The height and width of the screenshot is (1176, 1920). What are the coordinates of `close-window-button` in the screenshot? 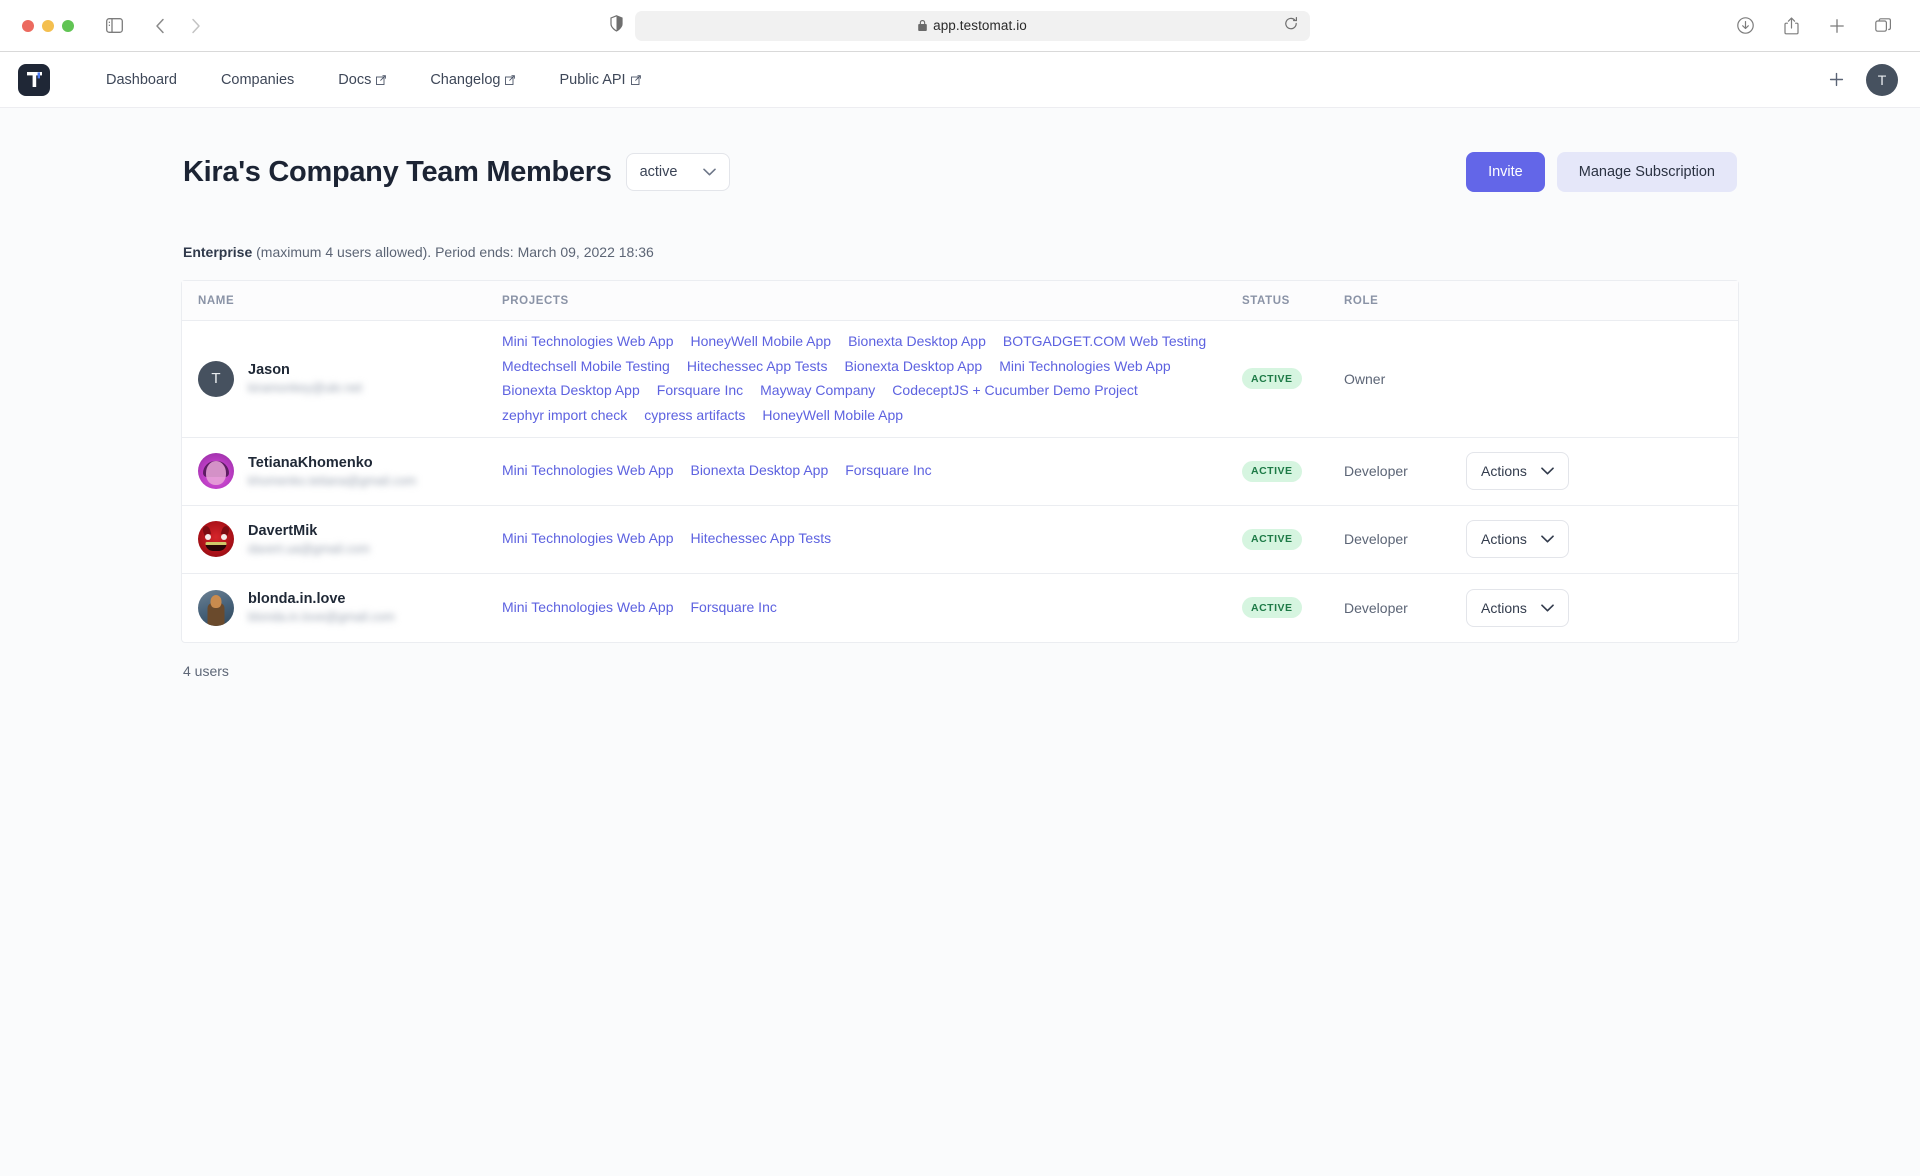 It's located at (28, 25).